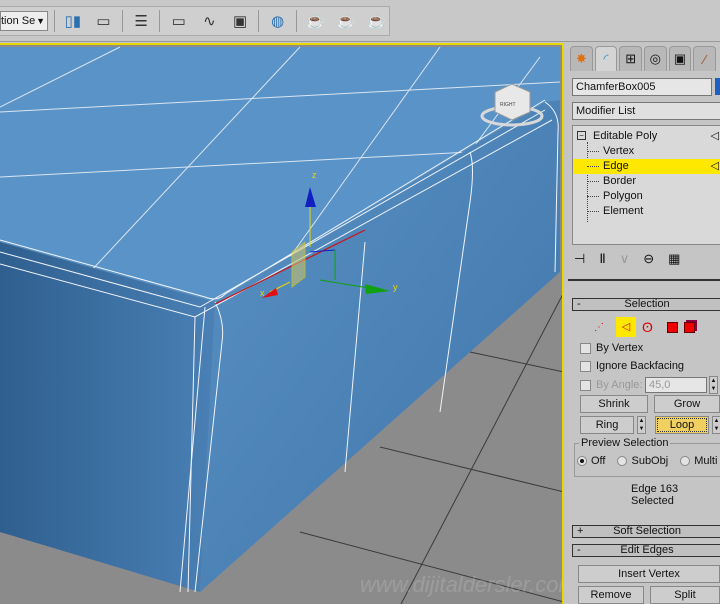  What do you see at coordinates (141, 21) in the screenshot?
I see `layer-manager-icon: ☰` at bounding box center [141, 21].